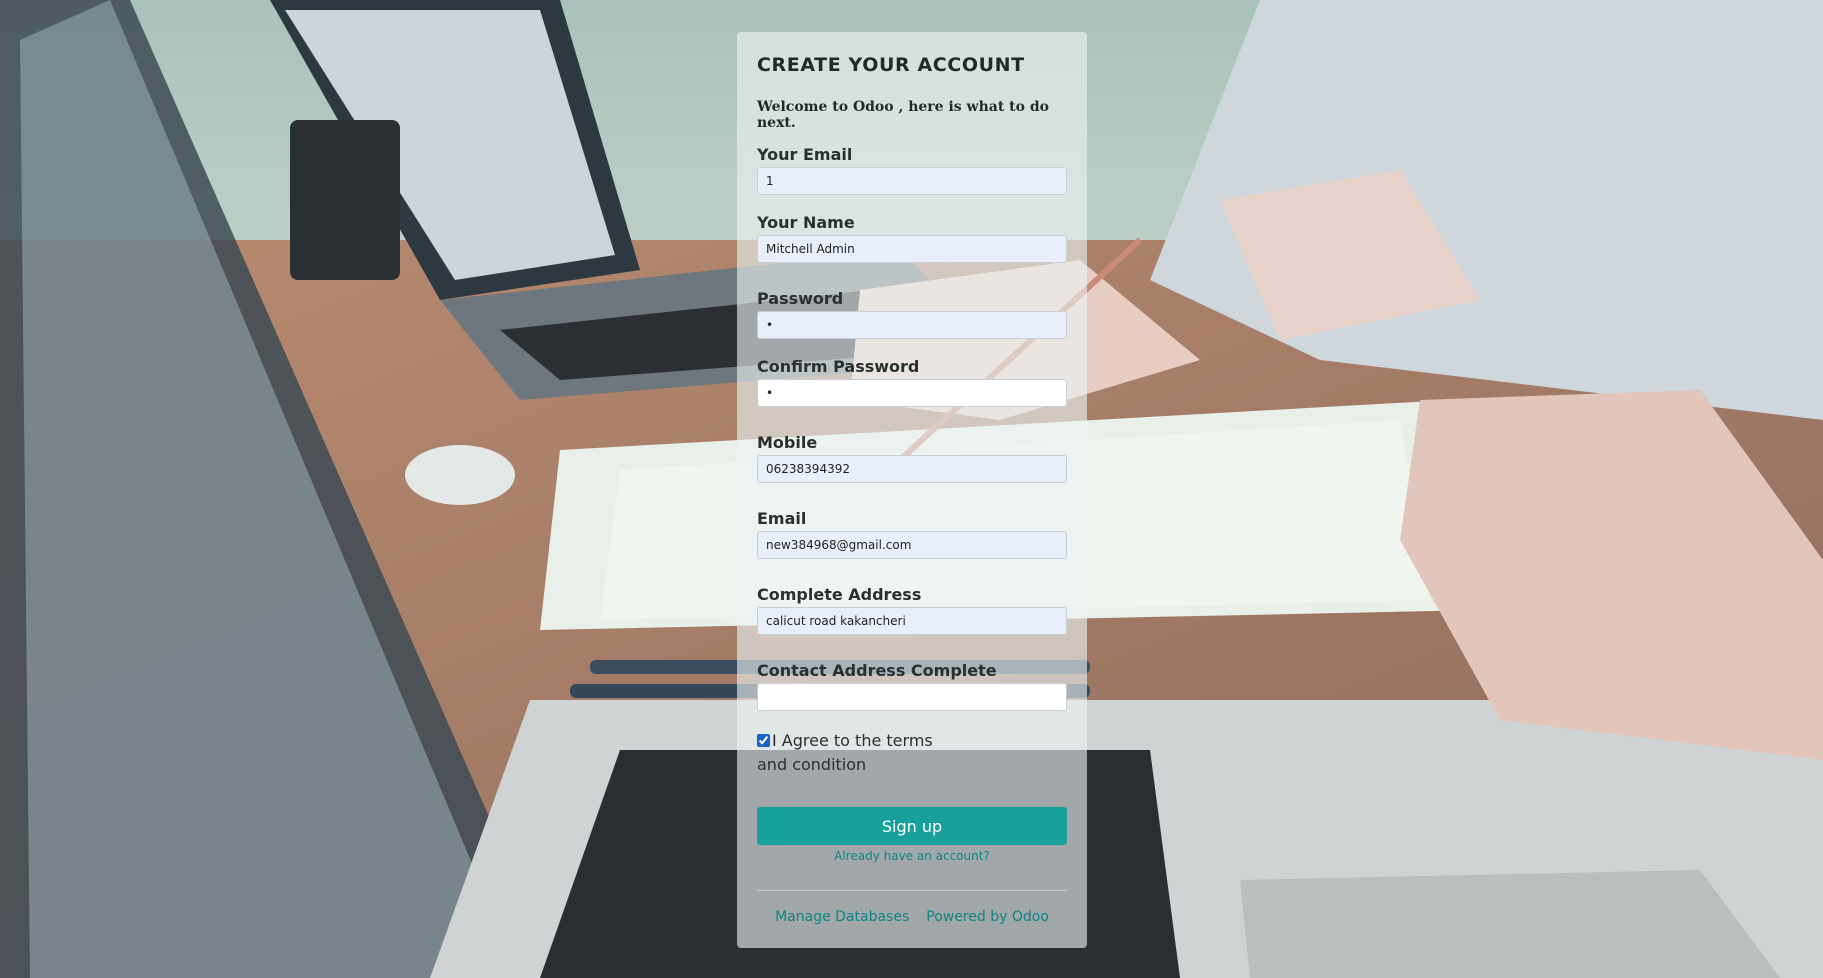  What do you see at coordinates (842, 917) in the screenshot?
I see `manage-databases-link: Manage Databases` at bounding box center [842, 917].